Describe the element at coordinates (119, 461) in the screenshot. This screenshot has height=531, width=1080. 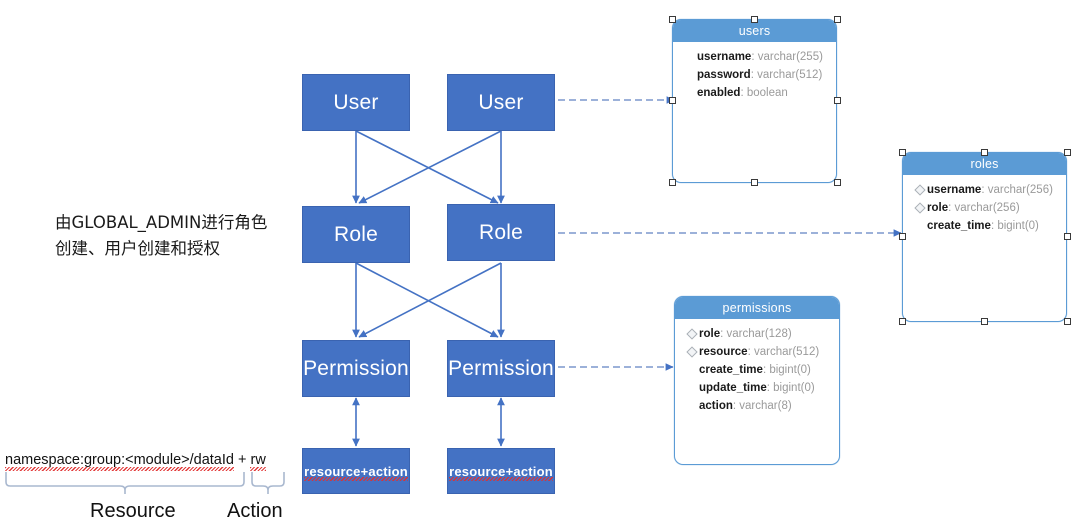
I see `formula-resource-part: namespace:group:<module>/dataId` at that location.